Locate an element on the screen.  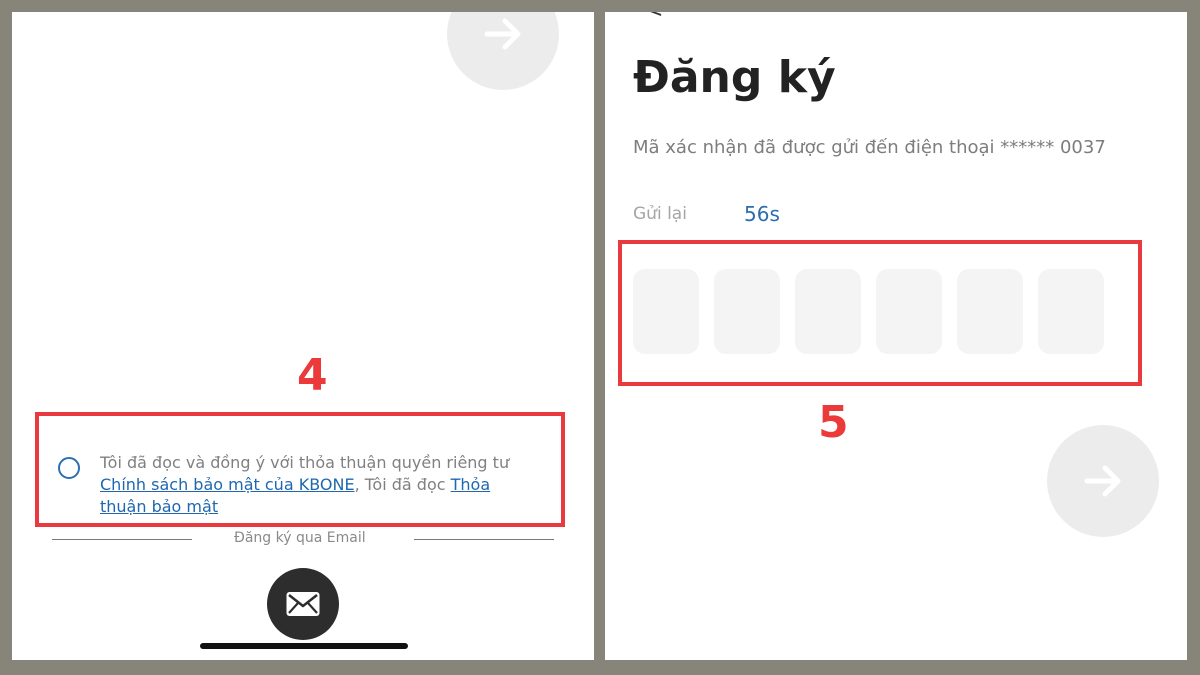
email-signup-button is located at coordinates (303, 604).